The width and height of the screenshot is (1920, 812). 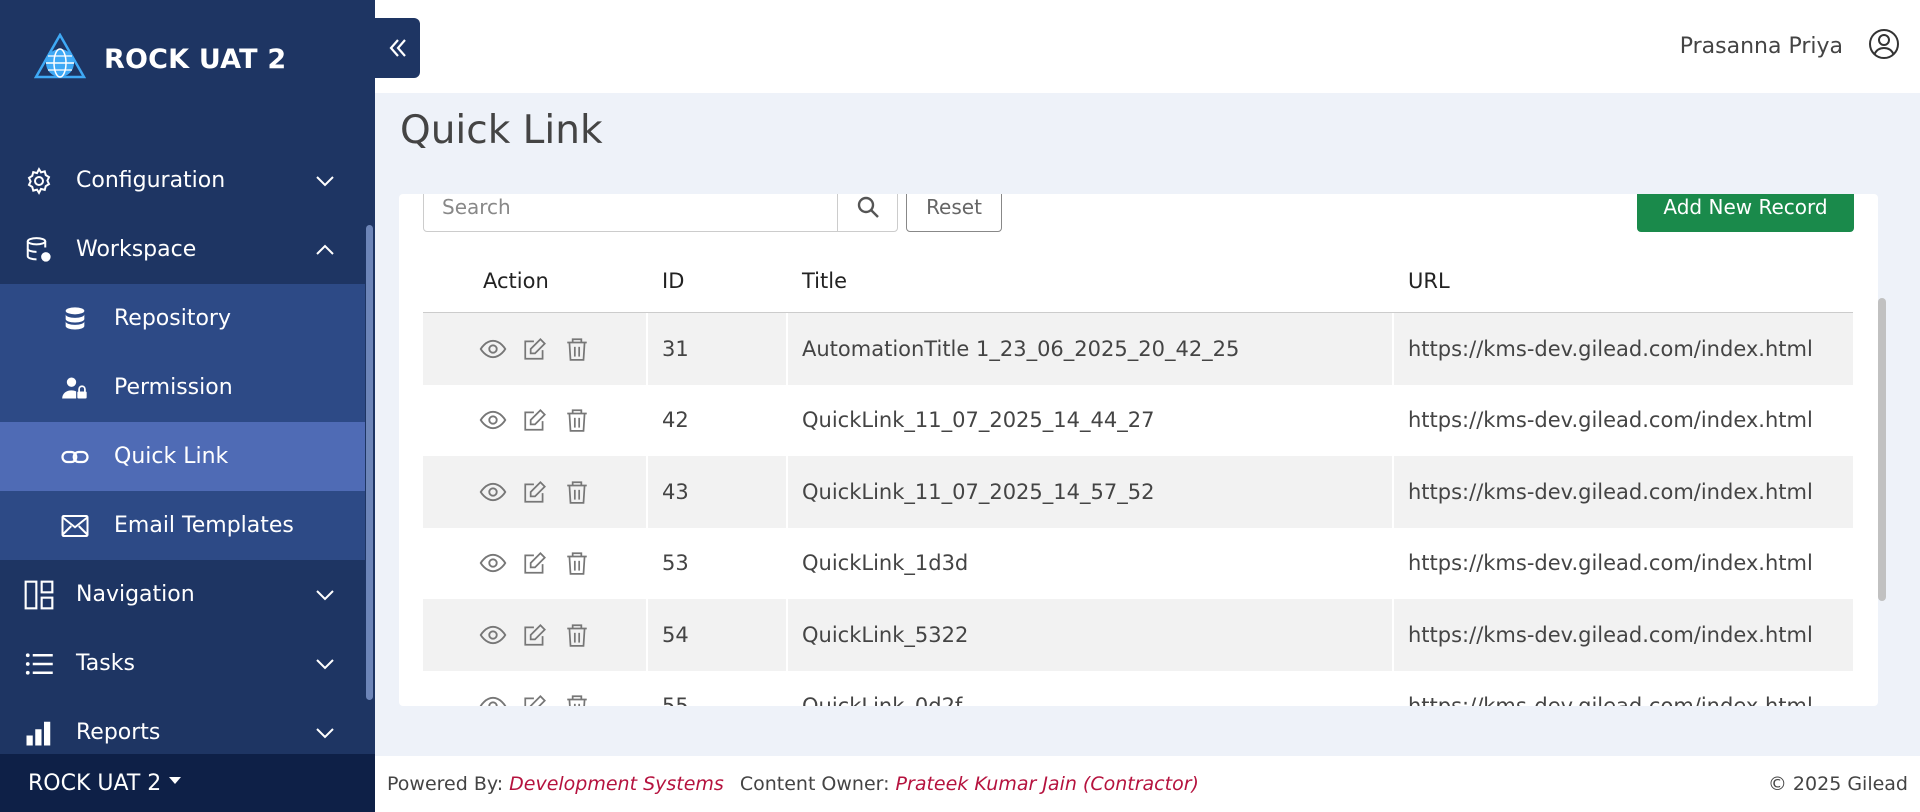 I want to click on content-owner-link: Prateek Kumar Jain (Contractor), so click(x=1047, y=784).